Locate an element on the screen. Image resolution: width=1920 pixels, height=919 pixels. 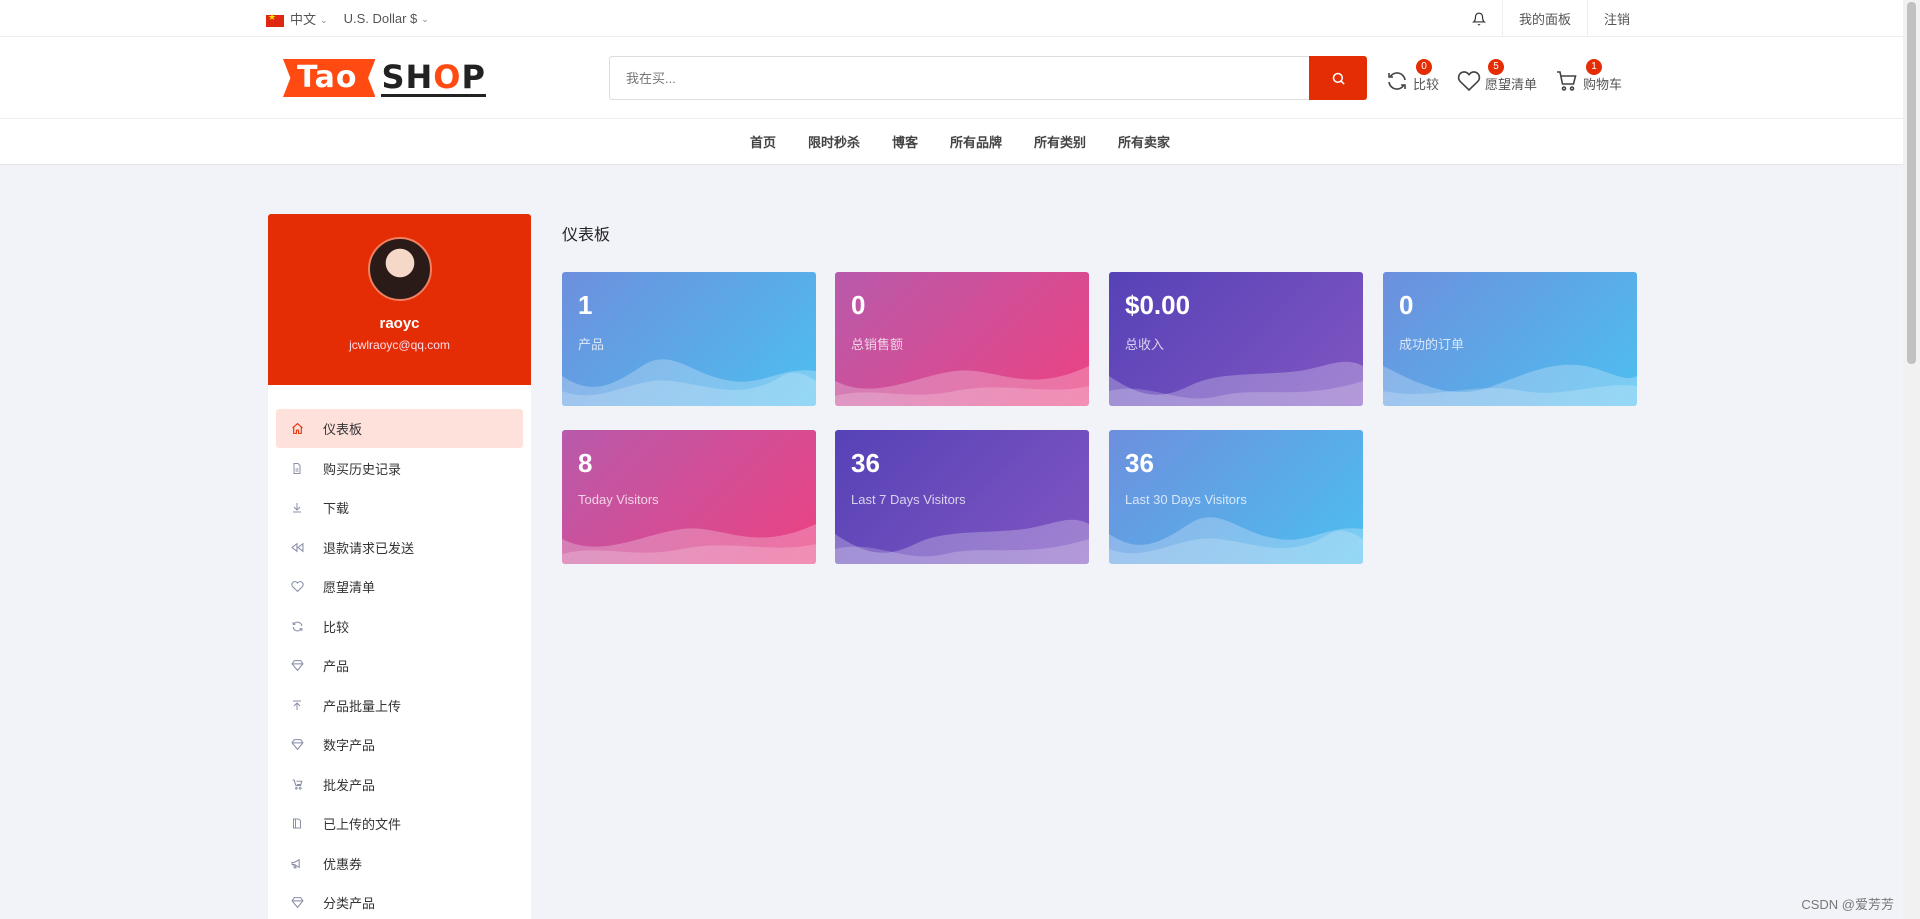
nav-item-blog: 博客 is located at coordinates (905, 141).